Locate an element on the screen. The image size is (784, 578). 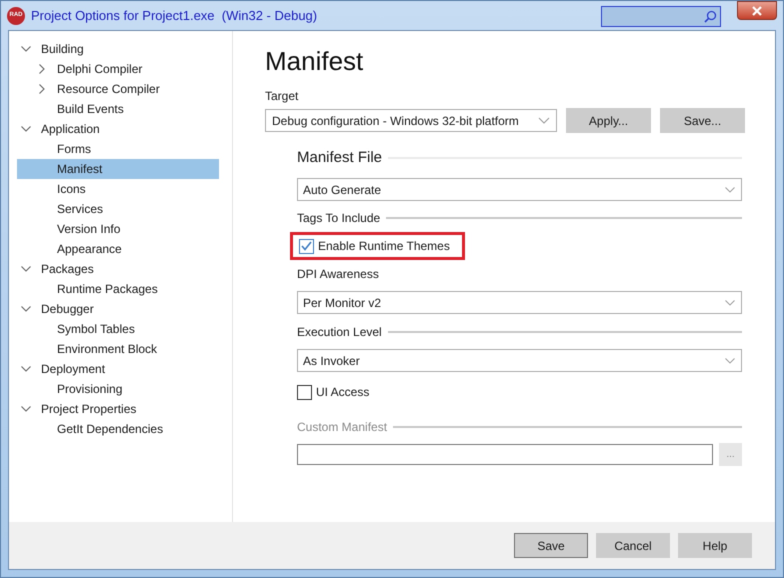
tree-item: Services is located at coordinates (118, 209).